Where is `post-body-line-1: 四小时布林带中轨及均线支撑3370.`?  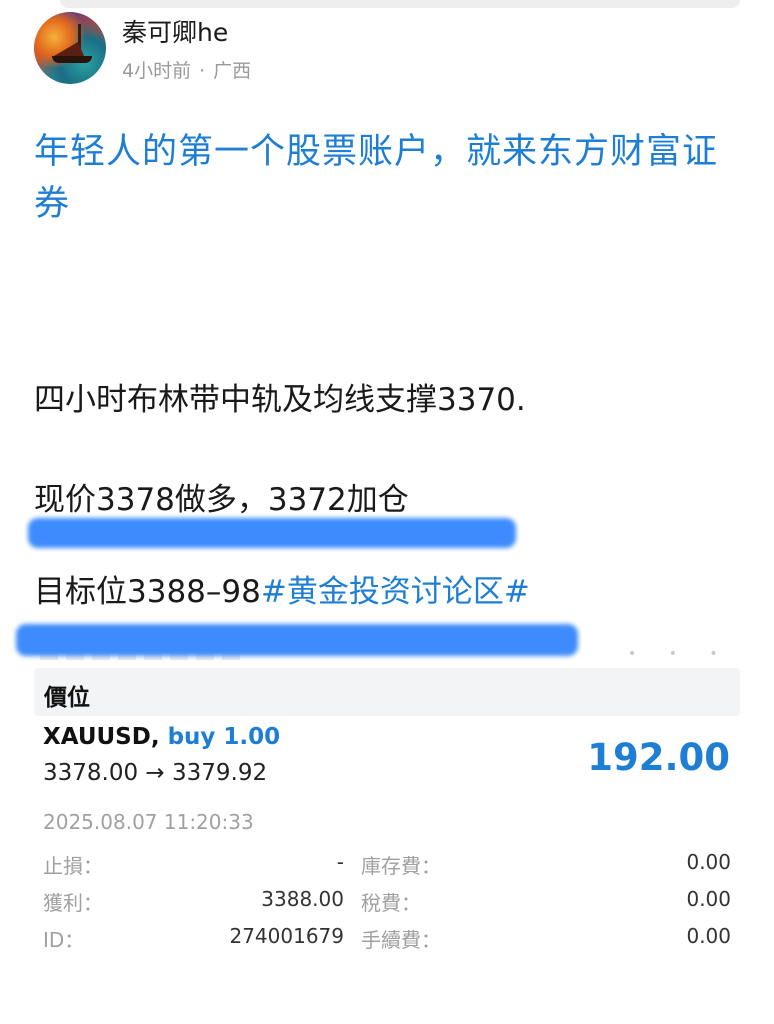 post-body-line-1: 四小时布林带中轨及均线支撑3370. is located at coordinates (280, 400).